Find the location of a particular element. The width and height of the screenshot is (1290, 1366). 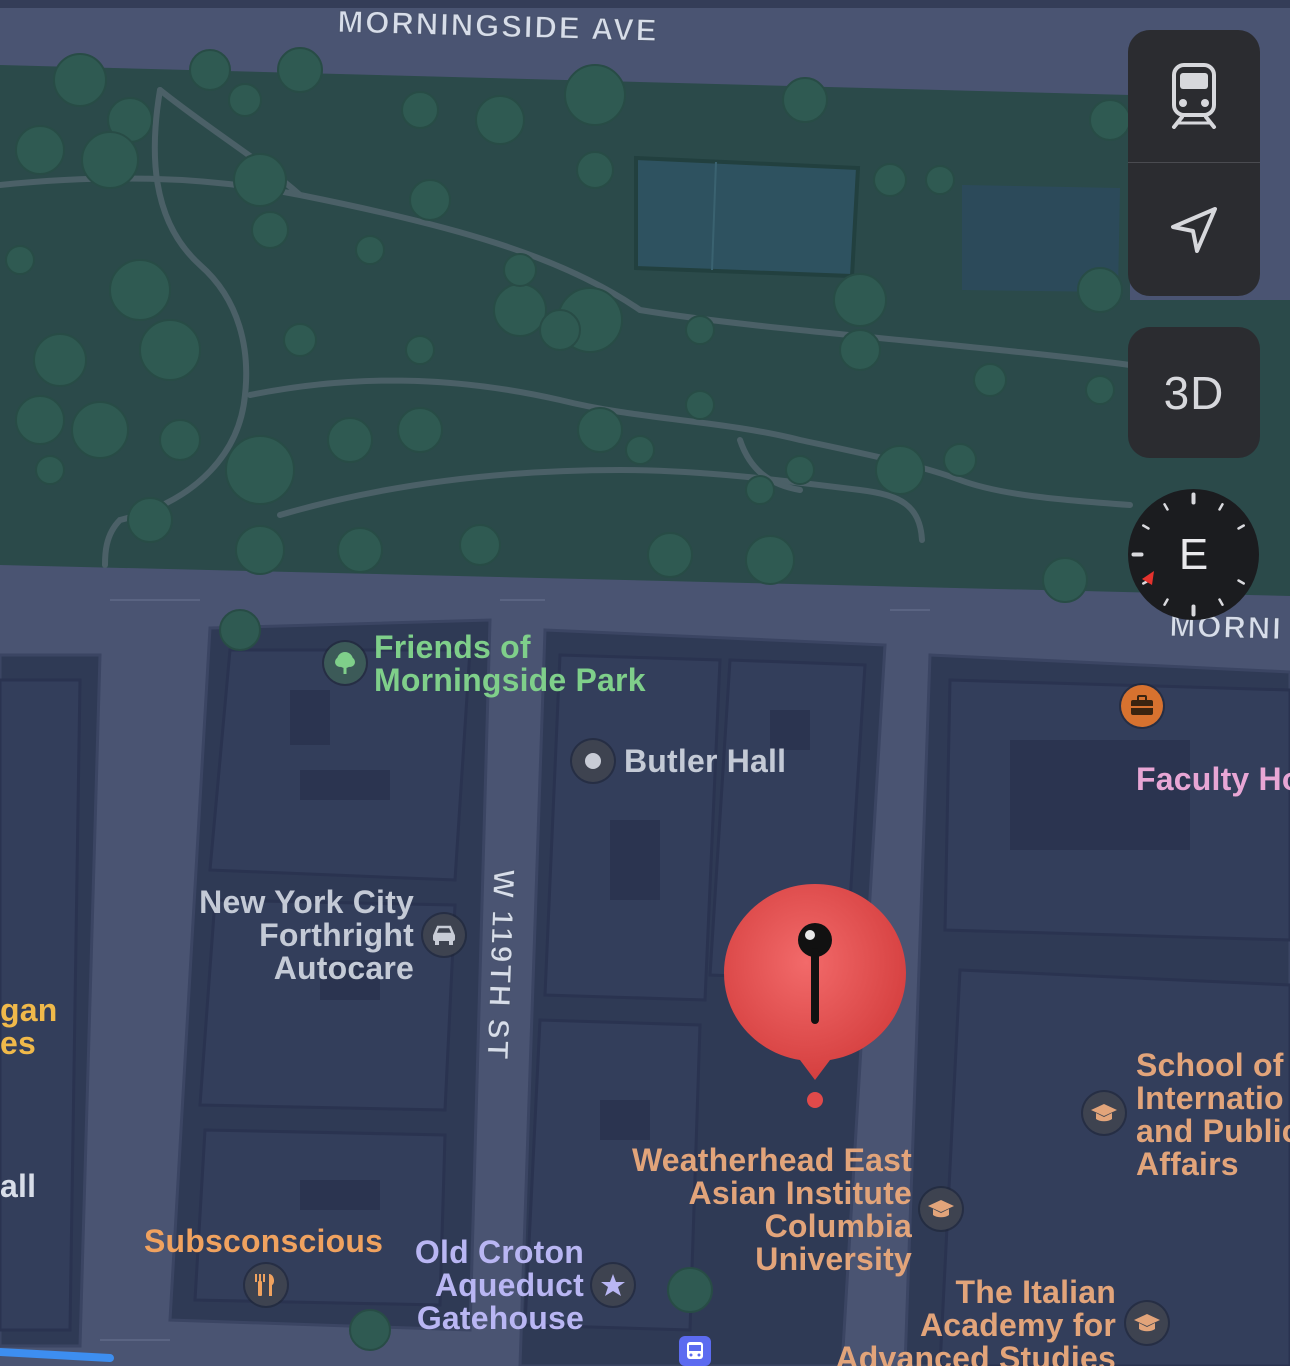

poi-label-old-croton-aqueduct-gatehouse: Old Croton Aqueduct Gatehouse is located at coordinates (482, 1285).